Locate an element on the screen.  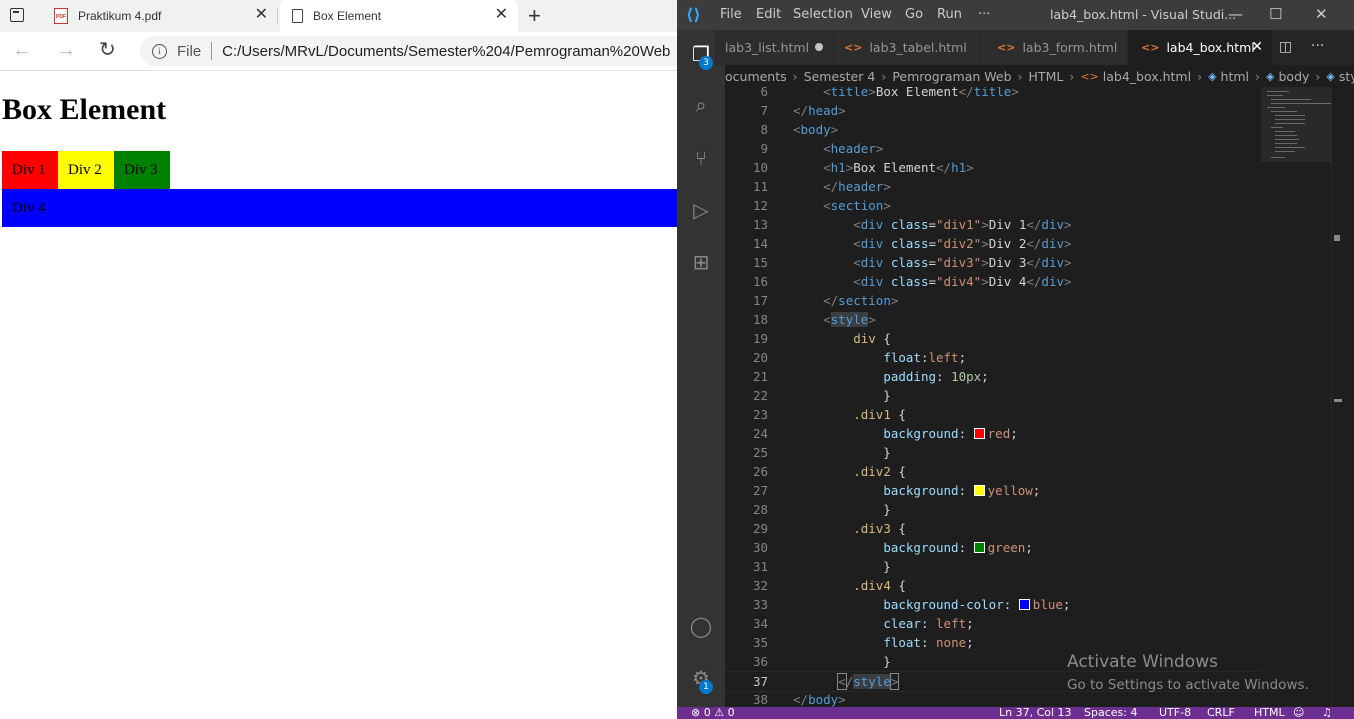
code-text: background-color: blue; is located at coordinates (977, 604).